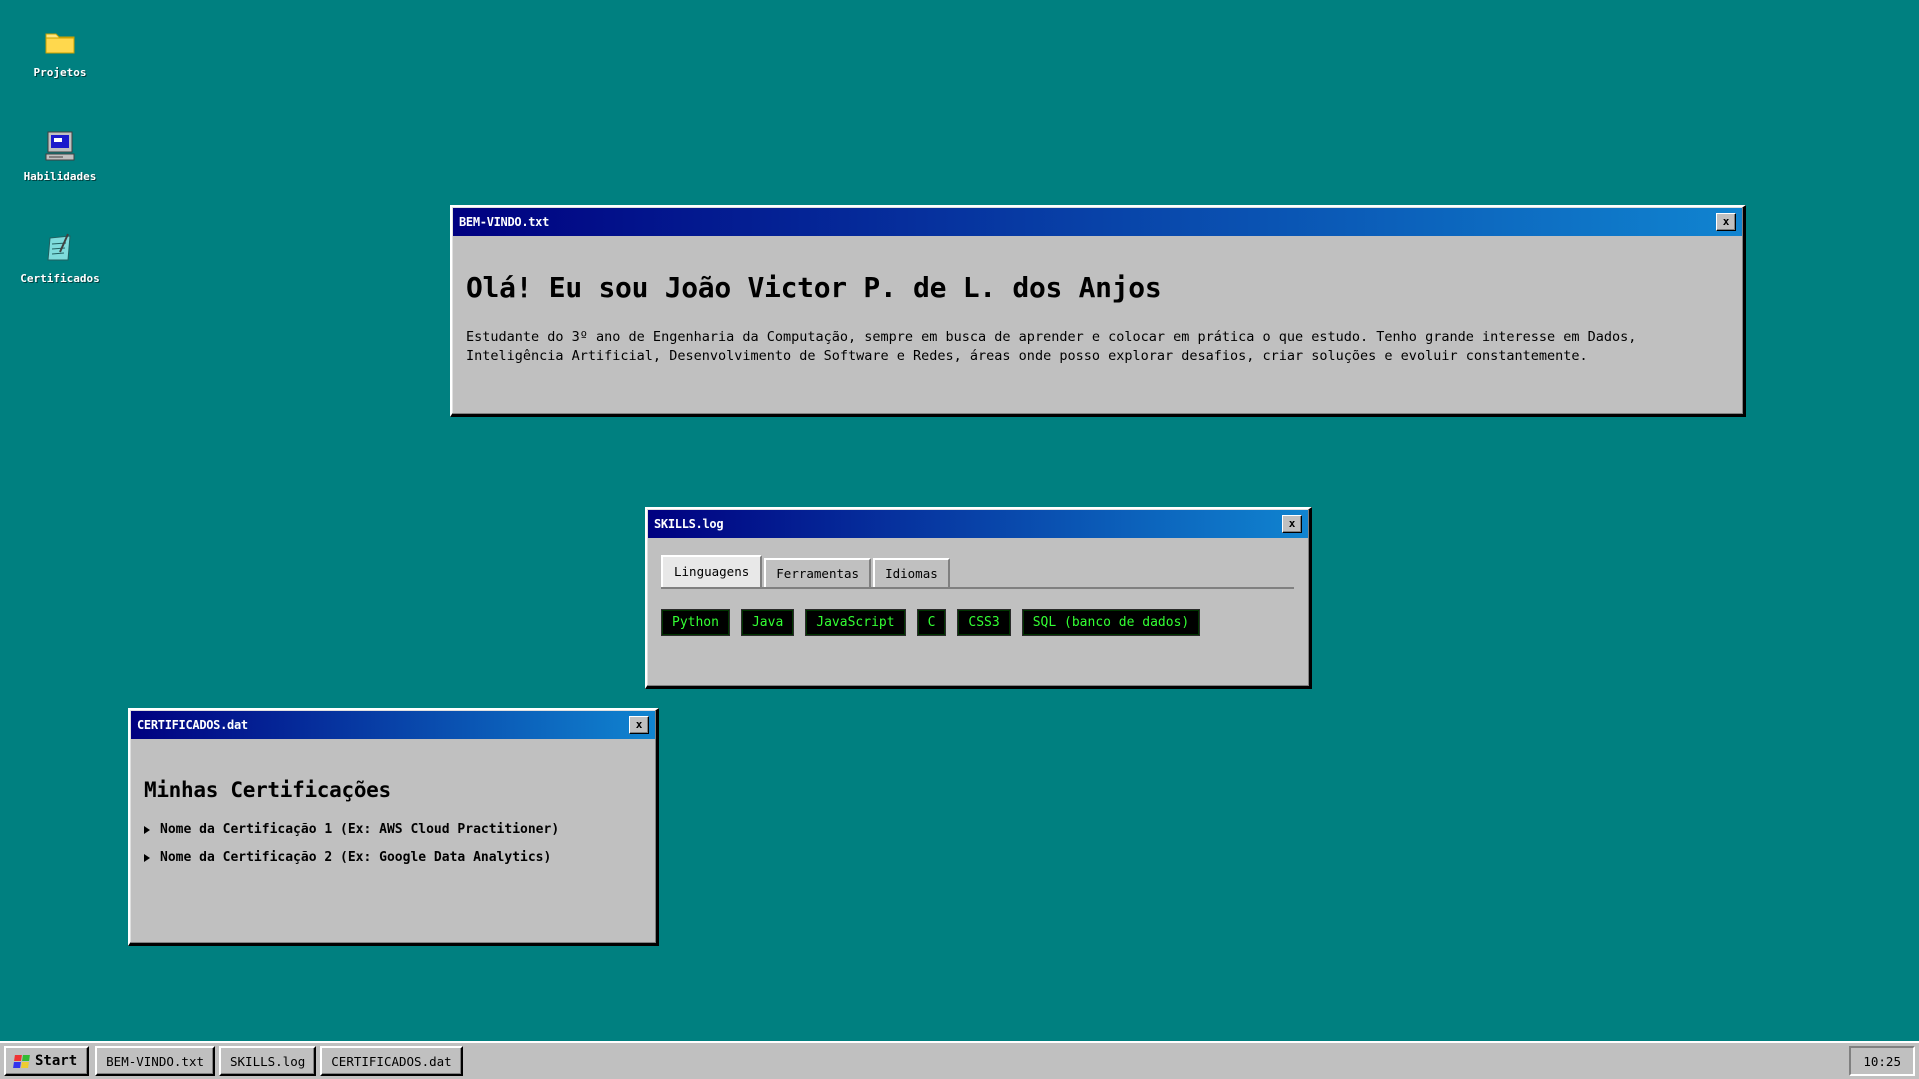  I want to click on desktop-icon-certificados: Certificados, so click(60, 256).